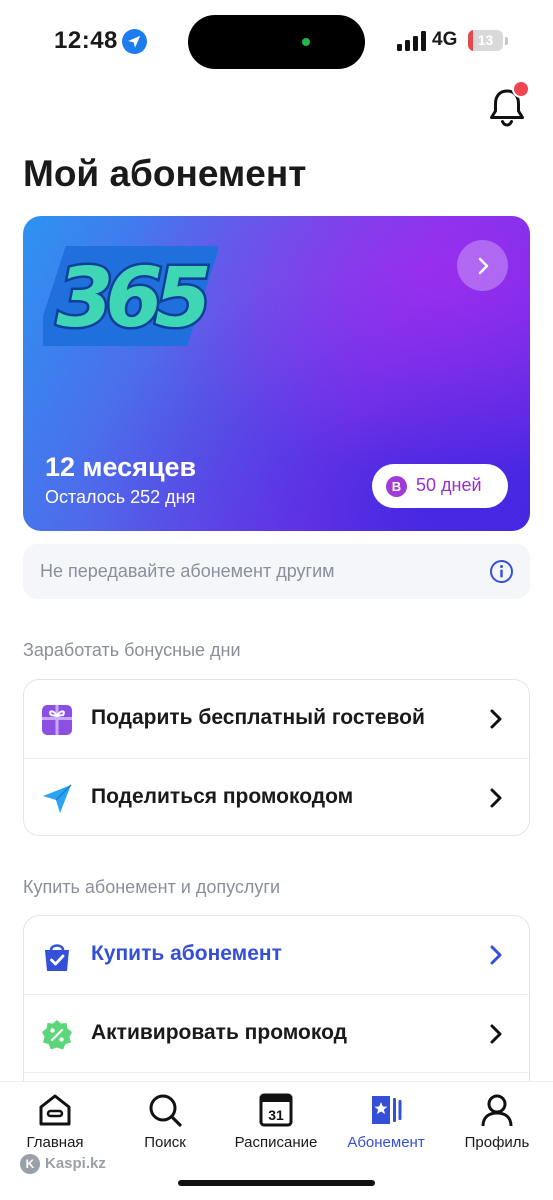  I want to click on bonus-days-pill: B 50 дней, so click(440, 486).